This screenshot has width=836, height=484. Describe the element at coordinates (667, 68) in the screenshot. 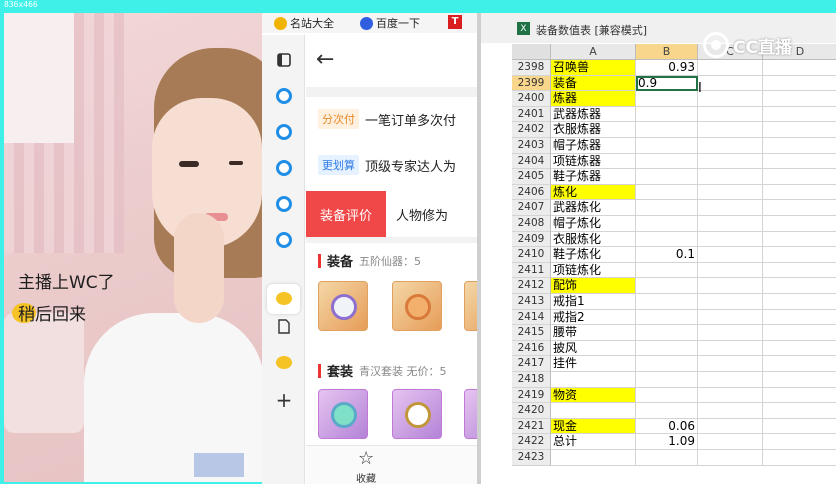

I see `cell-b: 0.93` at that location.